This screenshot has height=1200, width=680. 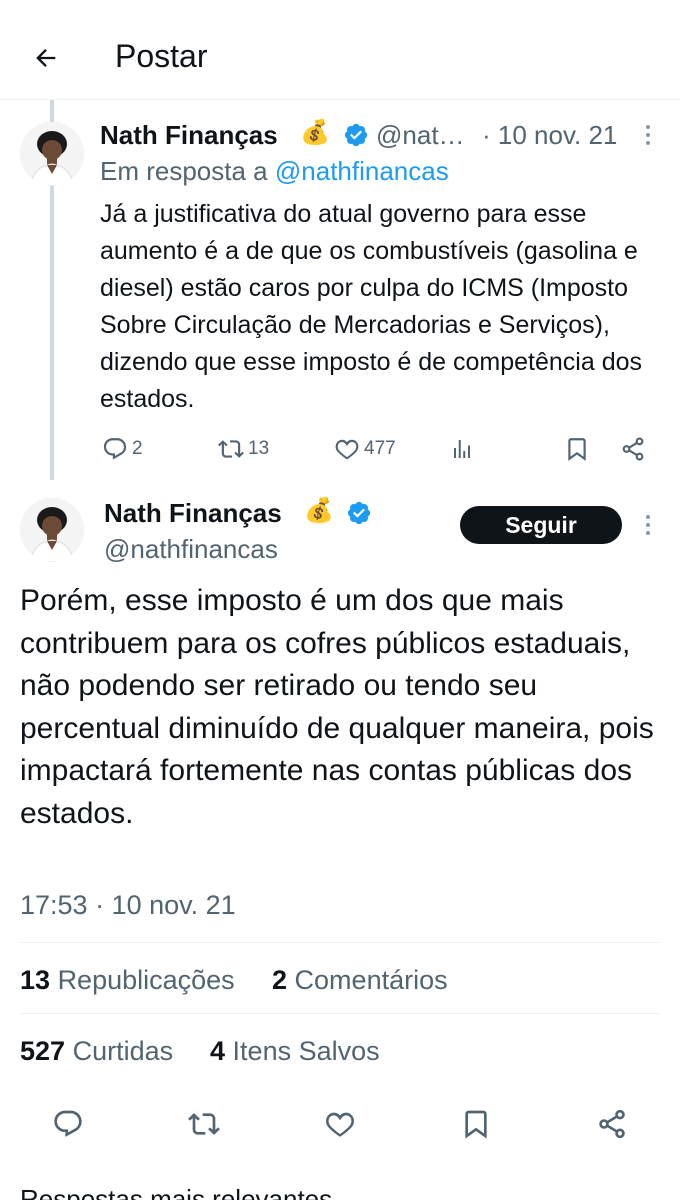 I want to click on bar-chart-icon, so click(x=462, y=449).